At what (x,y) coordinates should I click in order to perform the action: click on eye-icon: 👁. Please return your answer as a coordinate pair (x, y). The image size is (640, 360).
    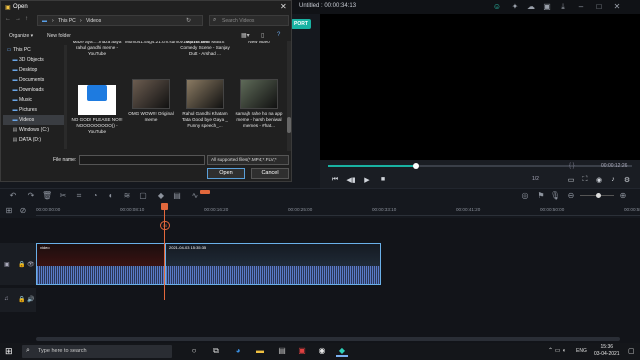
    Looking at the image, I should click on (31, 264).